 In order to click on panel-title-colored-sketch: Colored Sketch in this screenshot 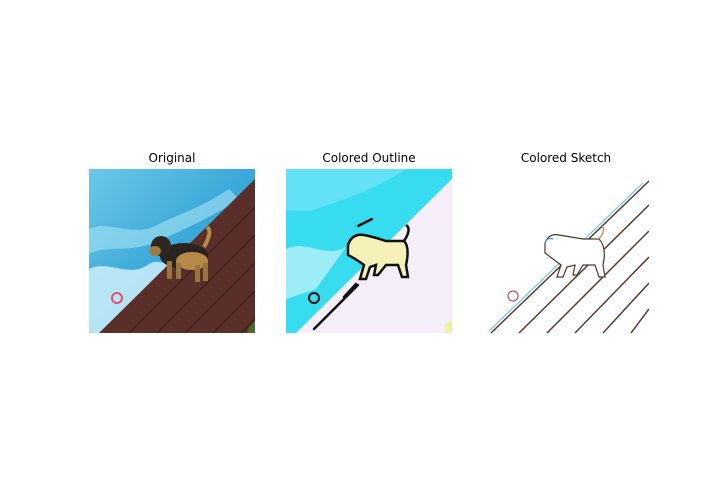, I will do `click(566, 158)`.